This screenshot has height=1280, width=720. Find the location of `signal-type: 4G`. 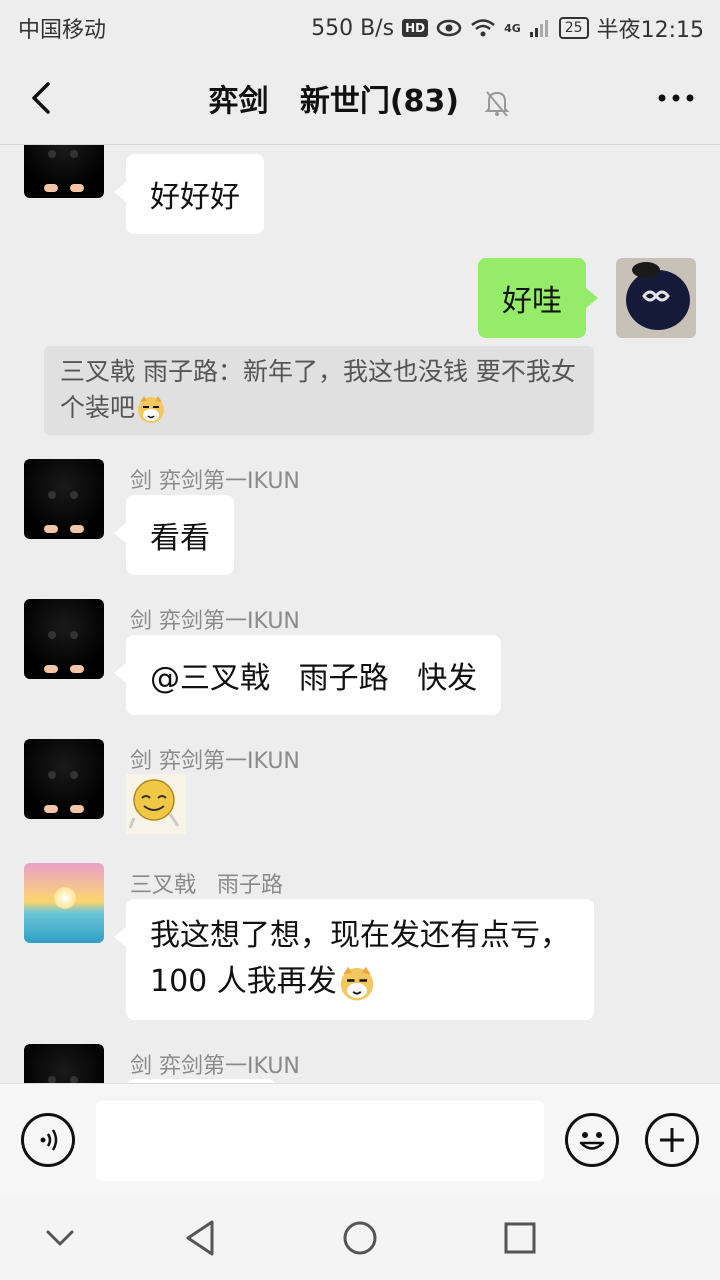

signal-type: 4G is located at coordinates (512, 28).